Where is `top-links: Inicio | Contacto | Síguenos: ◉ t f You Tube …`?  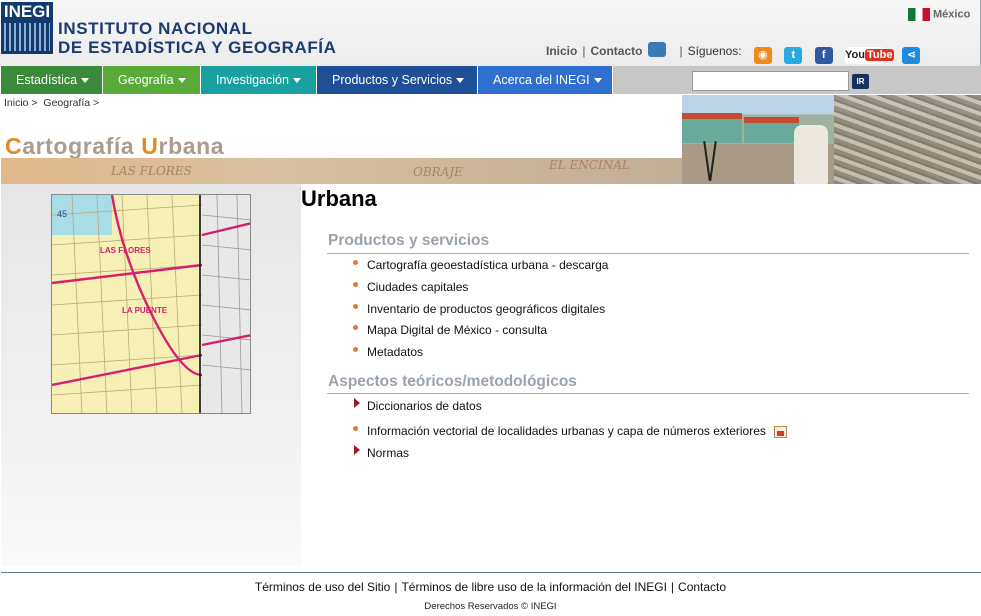 top-links: Inicio | Contacto | Síguenos: ◉ t f You Tube … is located at coordinates (733, 53).